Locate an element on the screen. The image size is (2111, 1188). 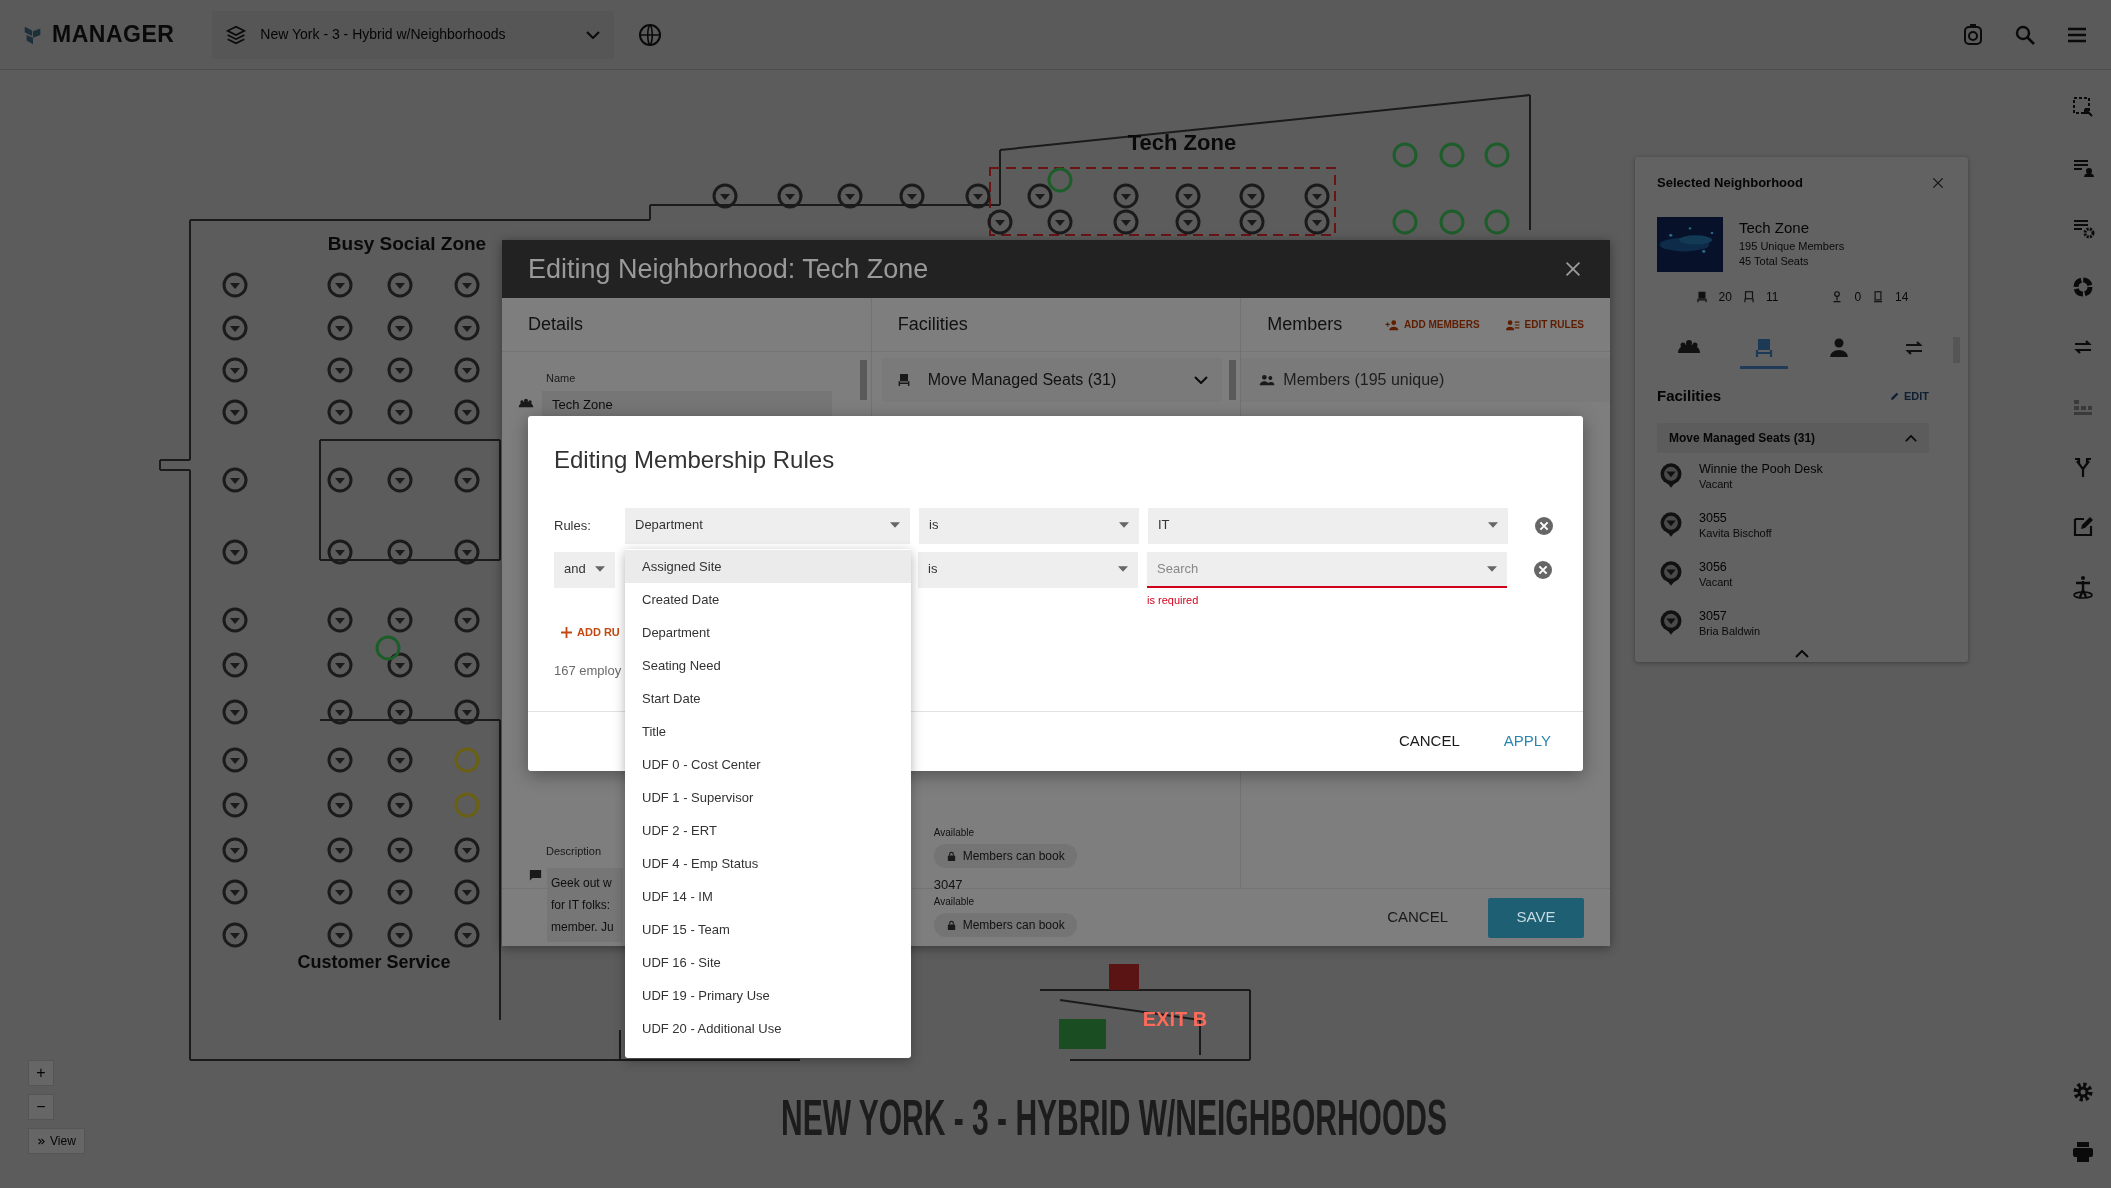
menu-item: UDF 14 - IM is located at coordinates (768, 896).